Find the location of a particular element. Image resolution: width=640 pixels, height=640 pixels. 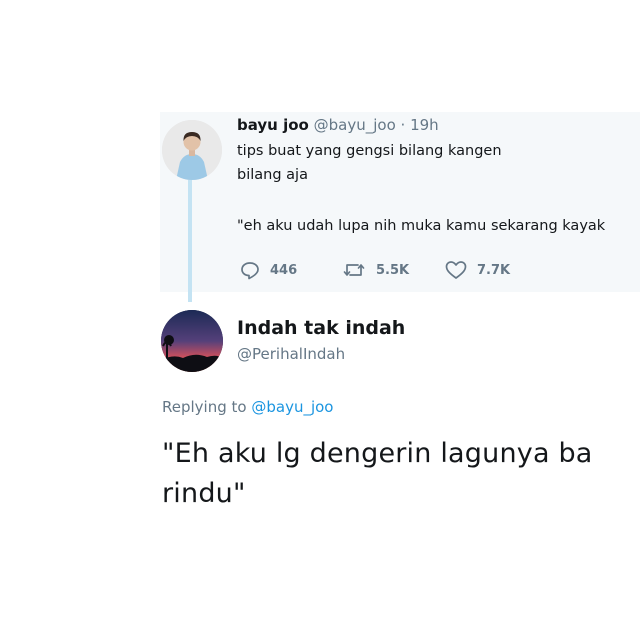

reply-author-name: Indah tak indah is located at coordinates (321, 328).